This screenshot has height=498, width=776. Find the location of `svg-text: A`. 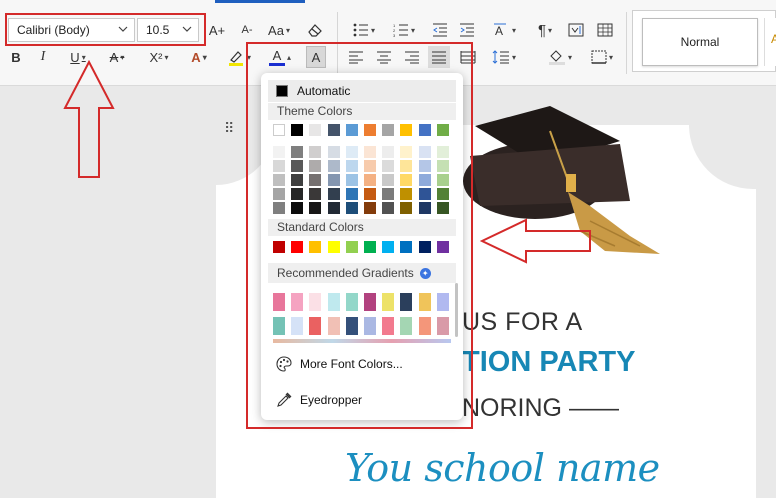

svg-text: A is located at coordinates (499, 31).